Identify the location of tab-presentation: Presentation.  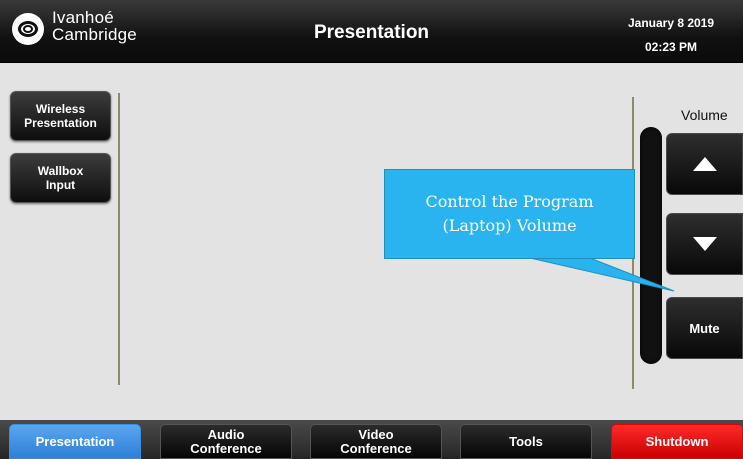
(75, 441).